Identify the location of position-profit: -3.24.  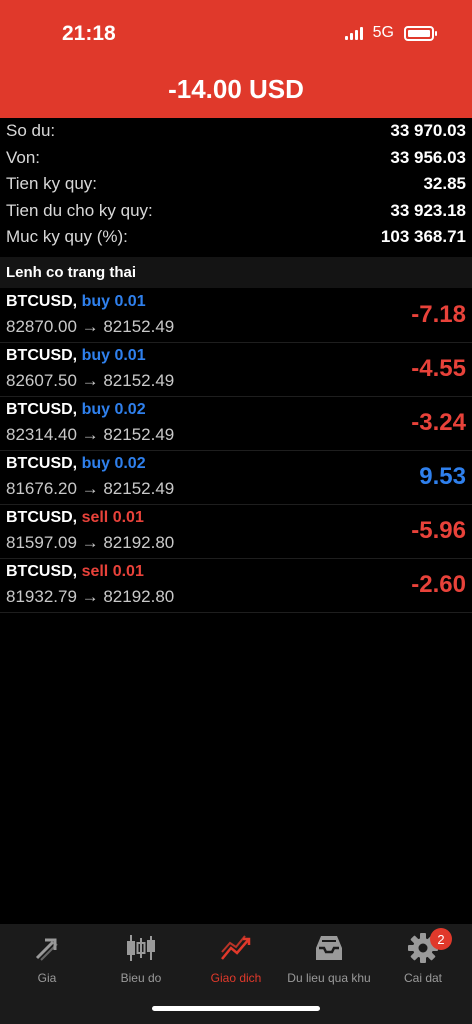
(438, 422).